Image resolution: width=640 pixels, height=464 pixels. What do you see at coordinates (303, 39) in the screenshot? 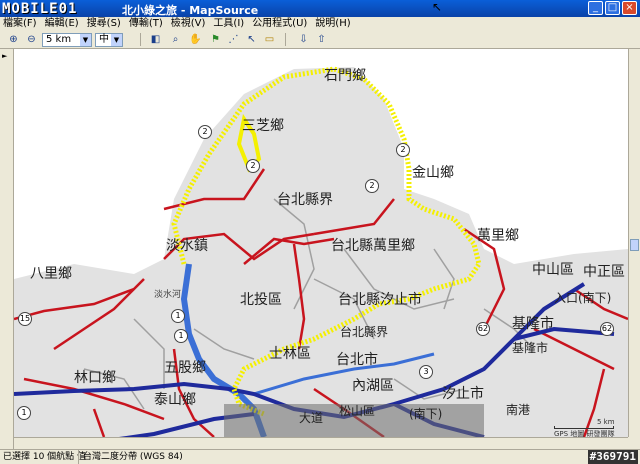
I see `receive-from-device-icon: ⇩` at bounding box center [303, 39].